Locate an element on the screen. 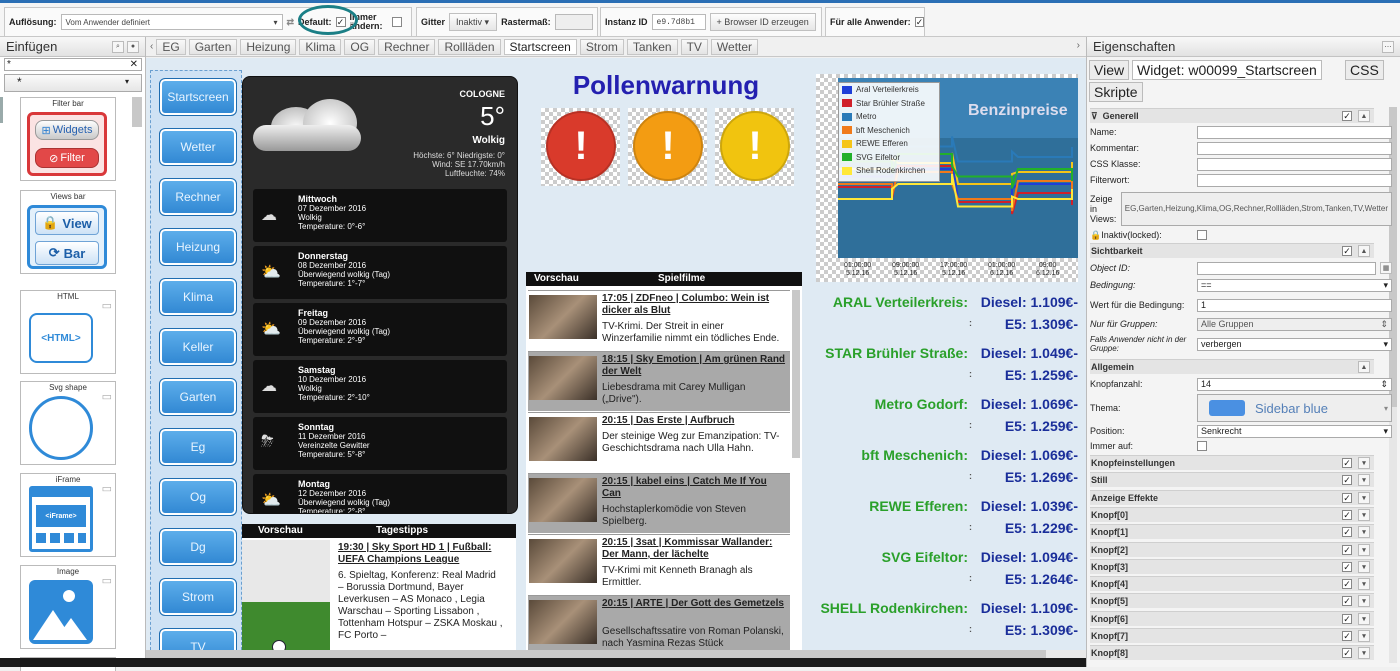  knopfanzahl-input: 14 ⇕ is located at coordinates (1294, 384).